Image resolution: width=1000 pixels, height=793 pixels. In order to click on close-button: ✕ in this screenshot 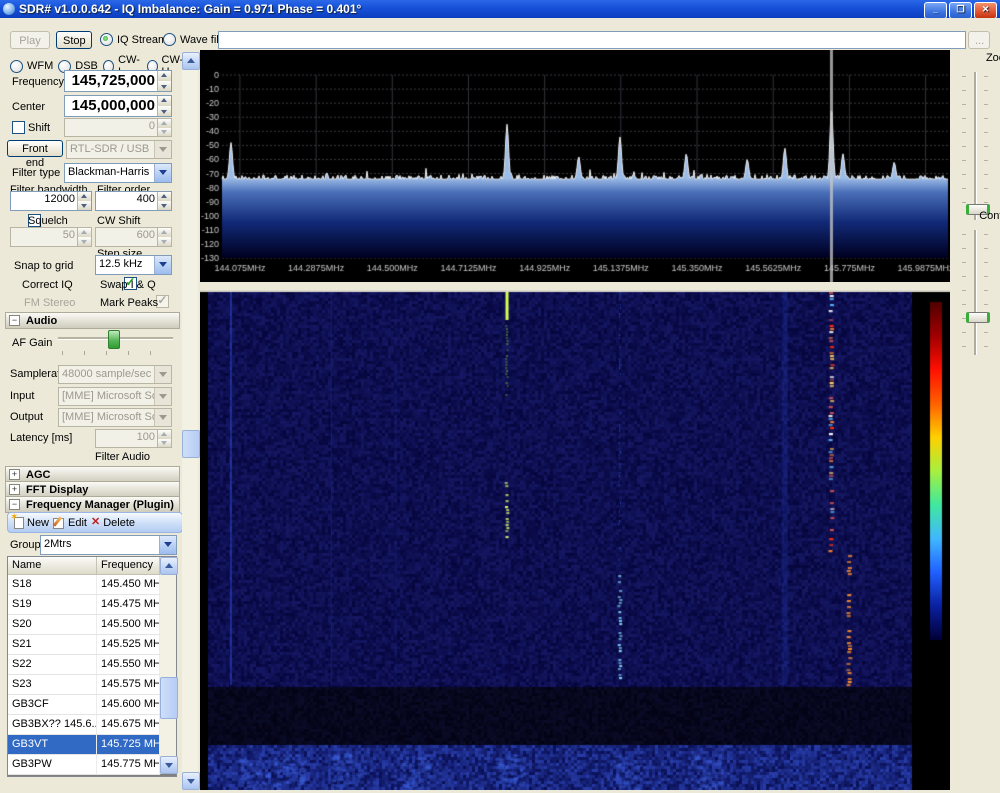, I will do `click(985, 10)`.